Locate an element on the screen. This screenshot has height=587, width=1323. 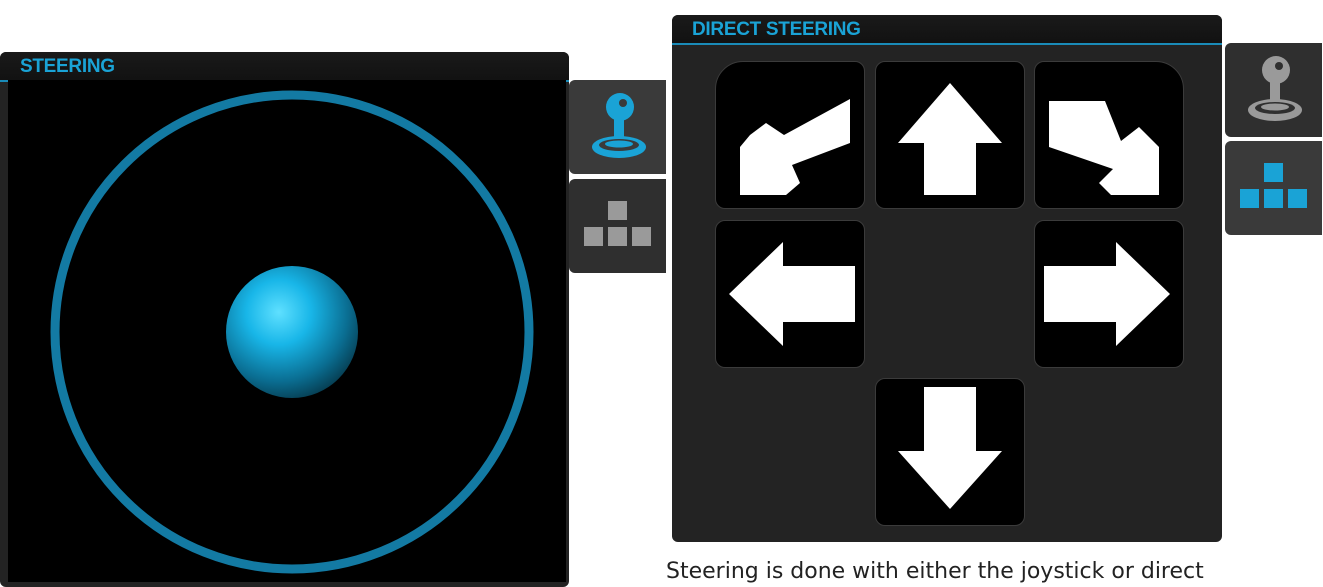
up-right-button is located at coordinates (1109, 135).